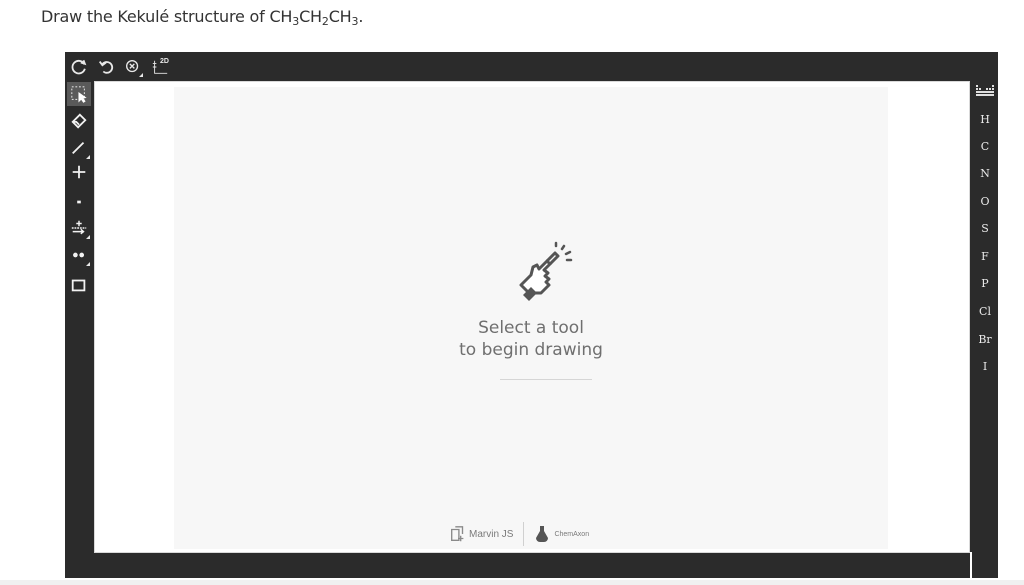  I want to click on welcome-line-2: to begin drawing, so click(531, 350).